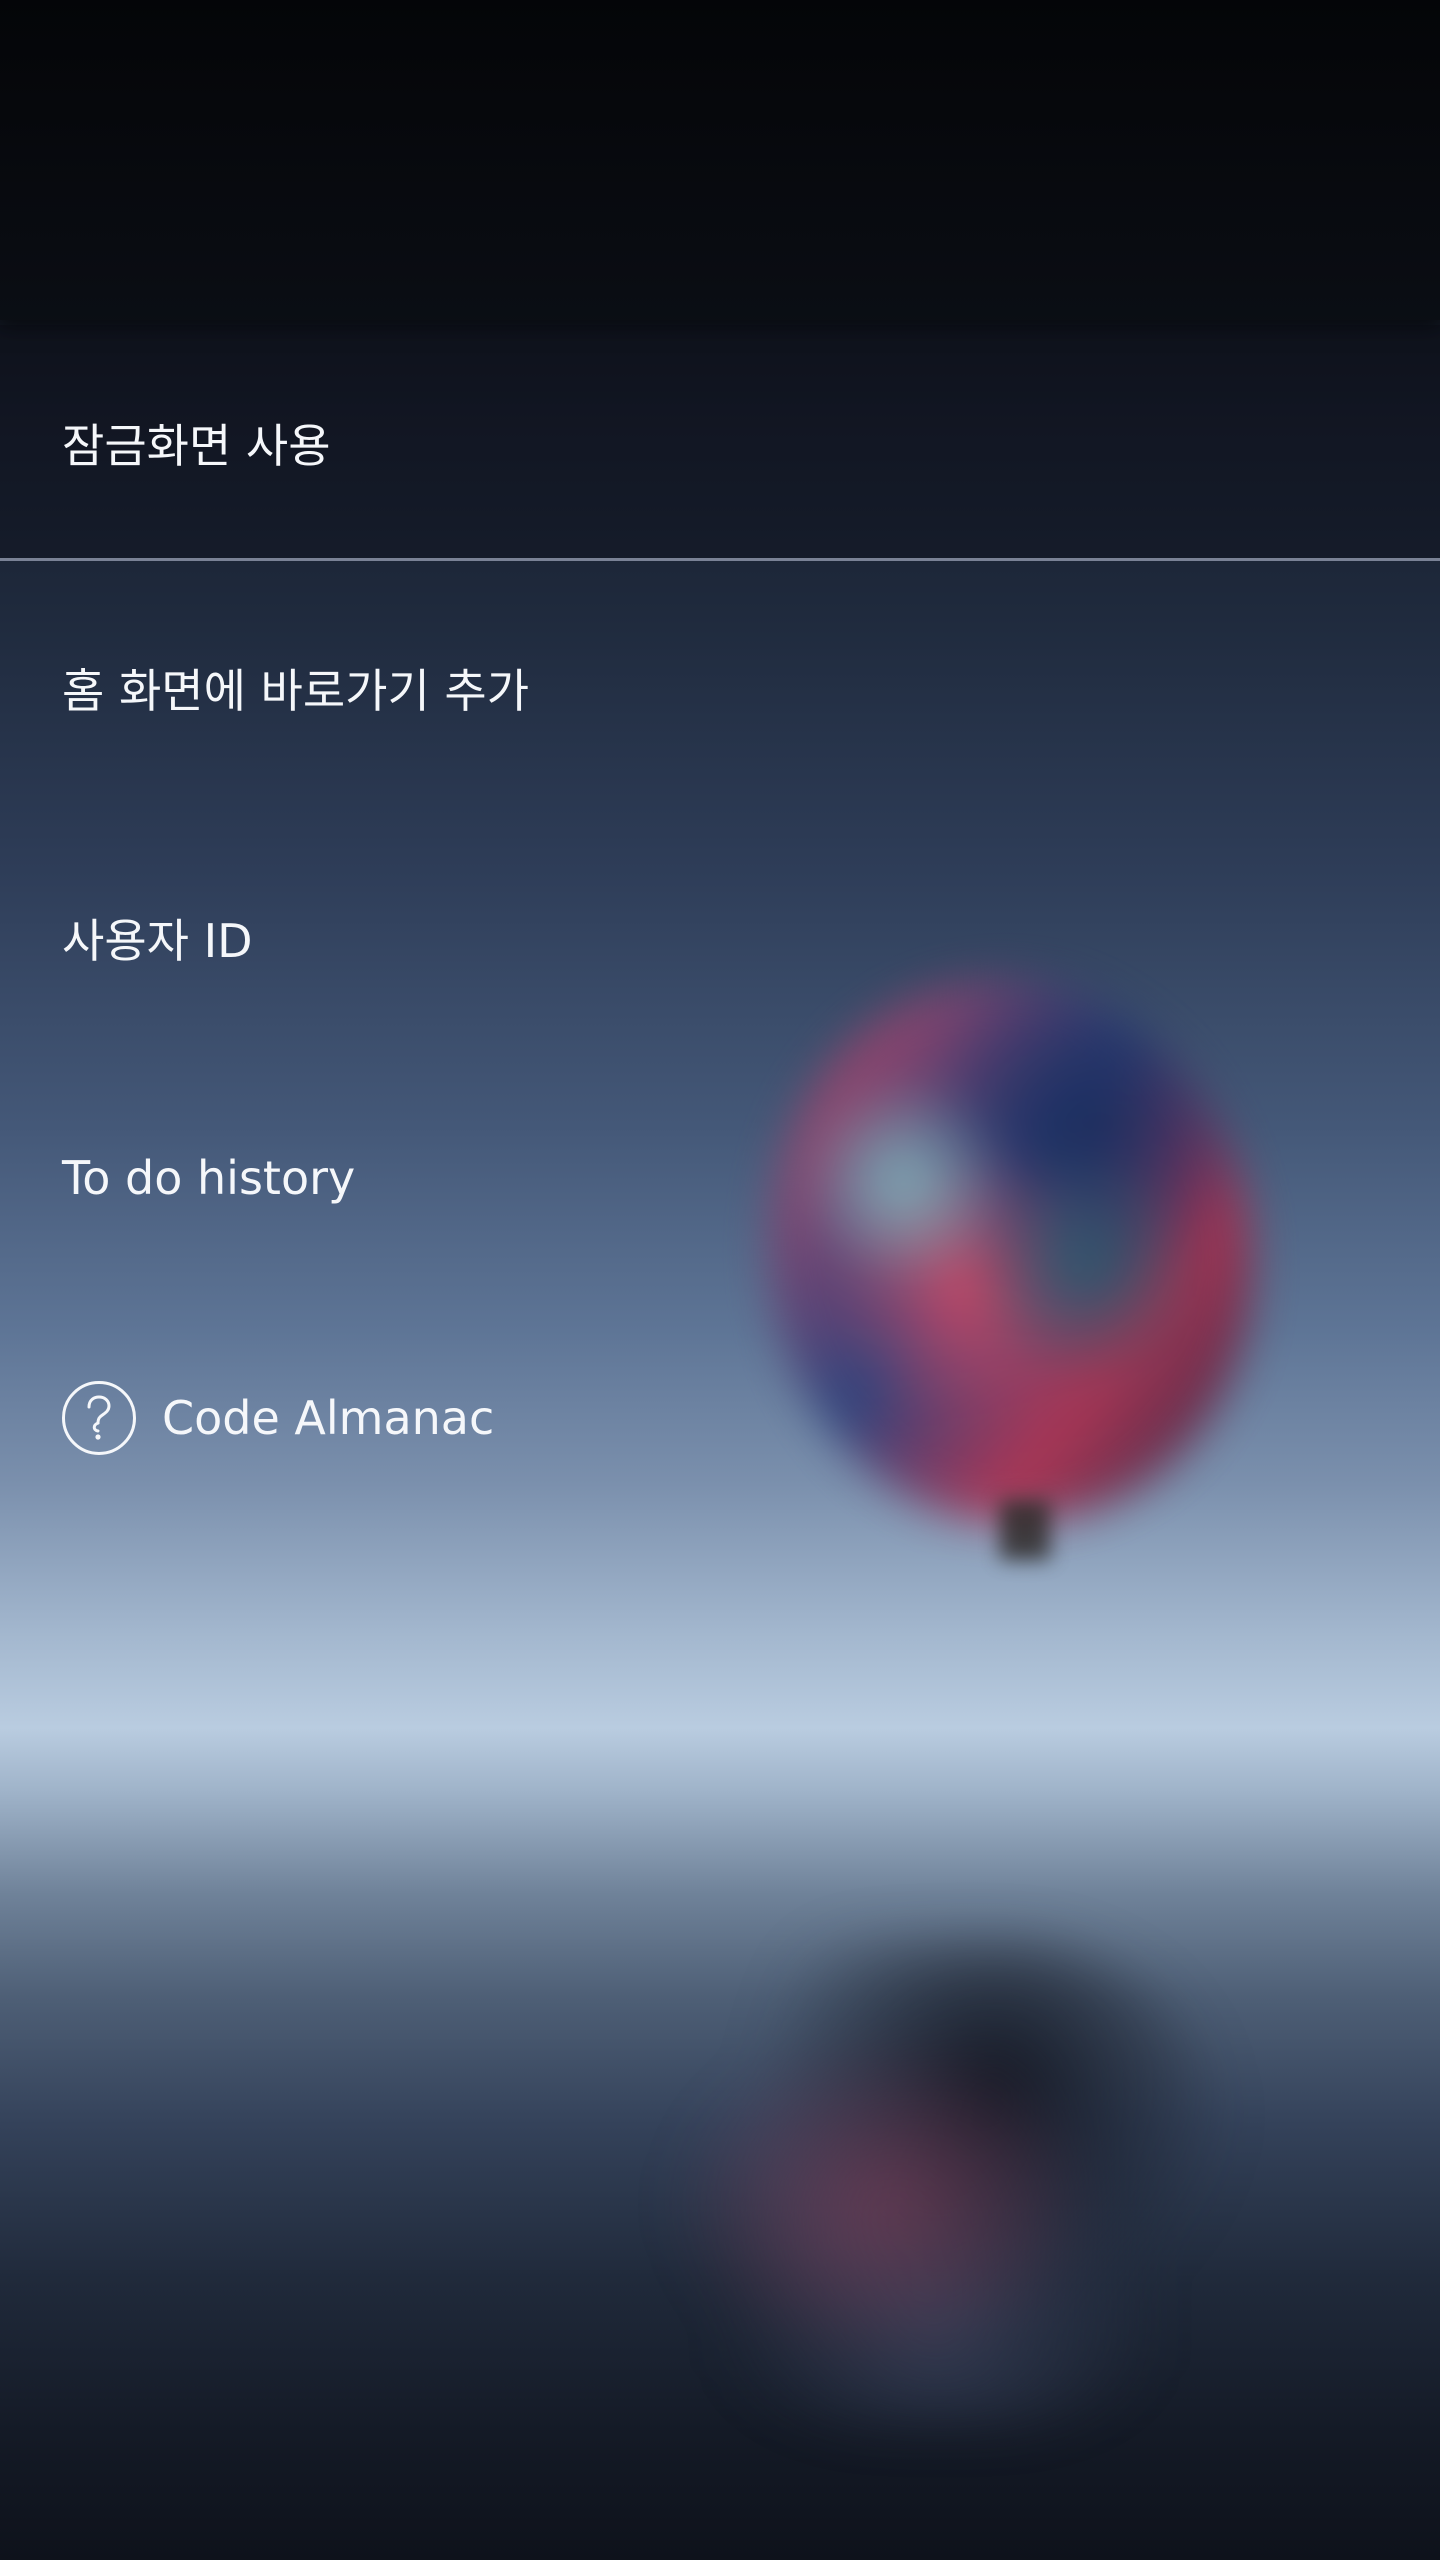 Image resolution: width=1440 pixels, height=2560 pixels. Describe the element at coordinates (720, 937) in the screenshot. I see `menu-item-user-id: 사용자 ID` at that location.